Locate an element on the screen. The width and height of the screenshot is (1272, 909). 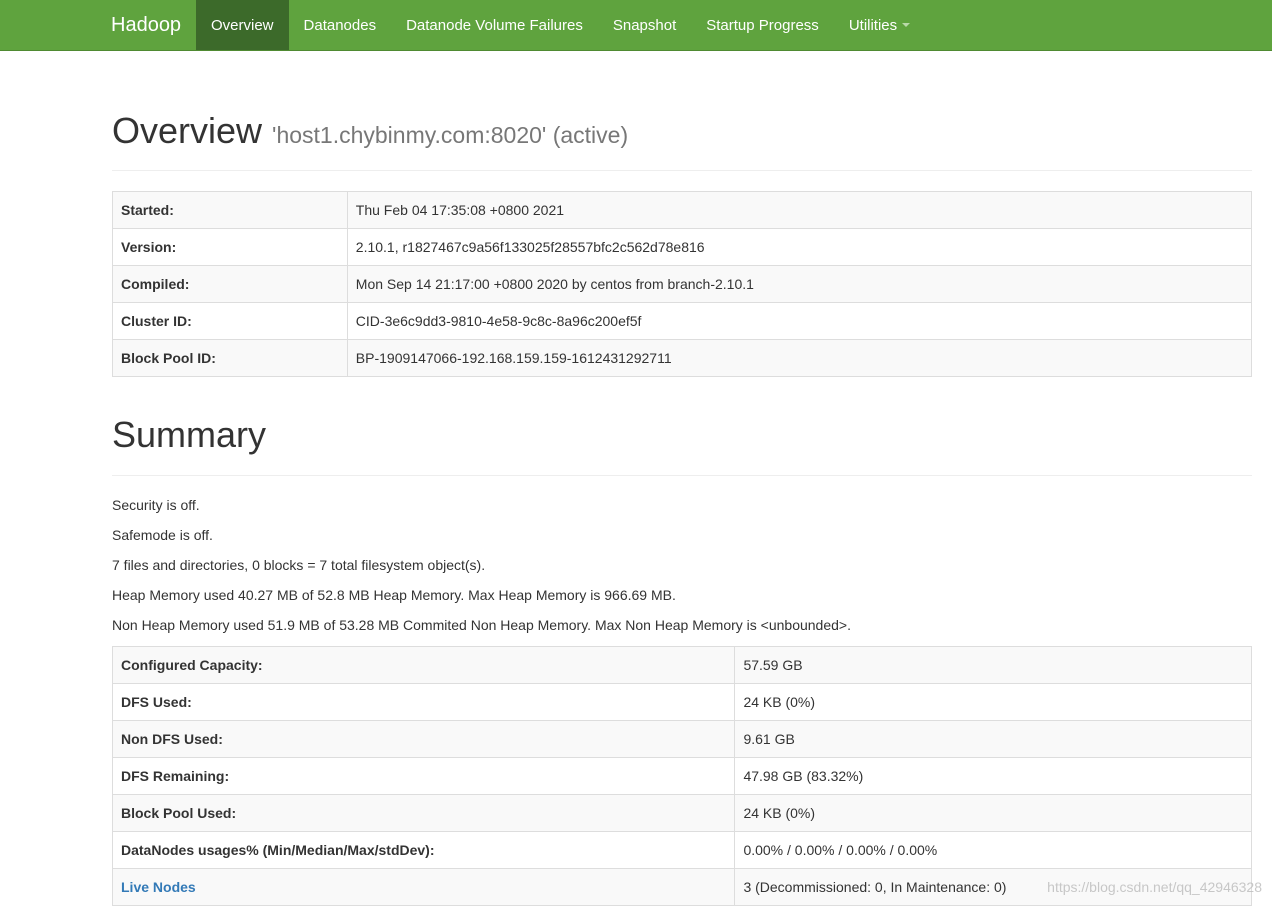
row-label: DFS Remaining: is located at coordinates (423, 776).